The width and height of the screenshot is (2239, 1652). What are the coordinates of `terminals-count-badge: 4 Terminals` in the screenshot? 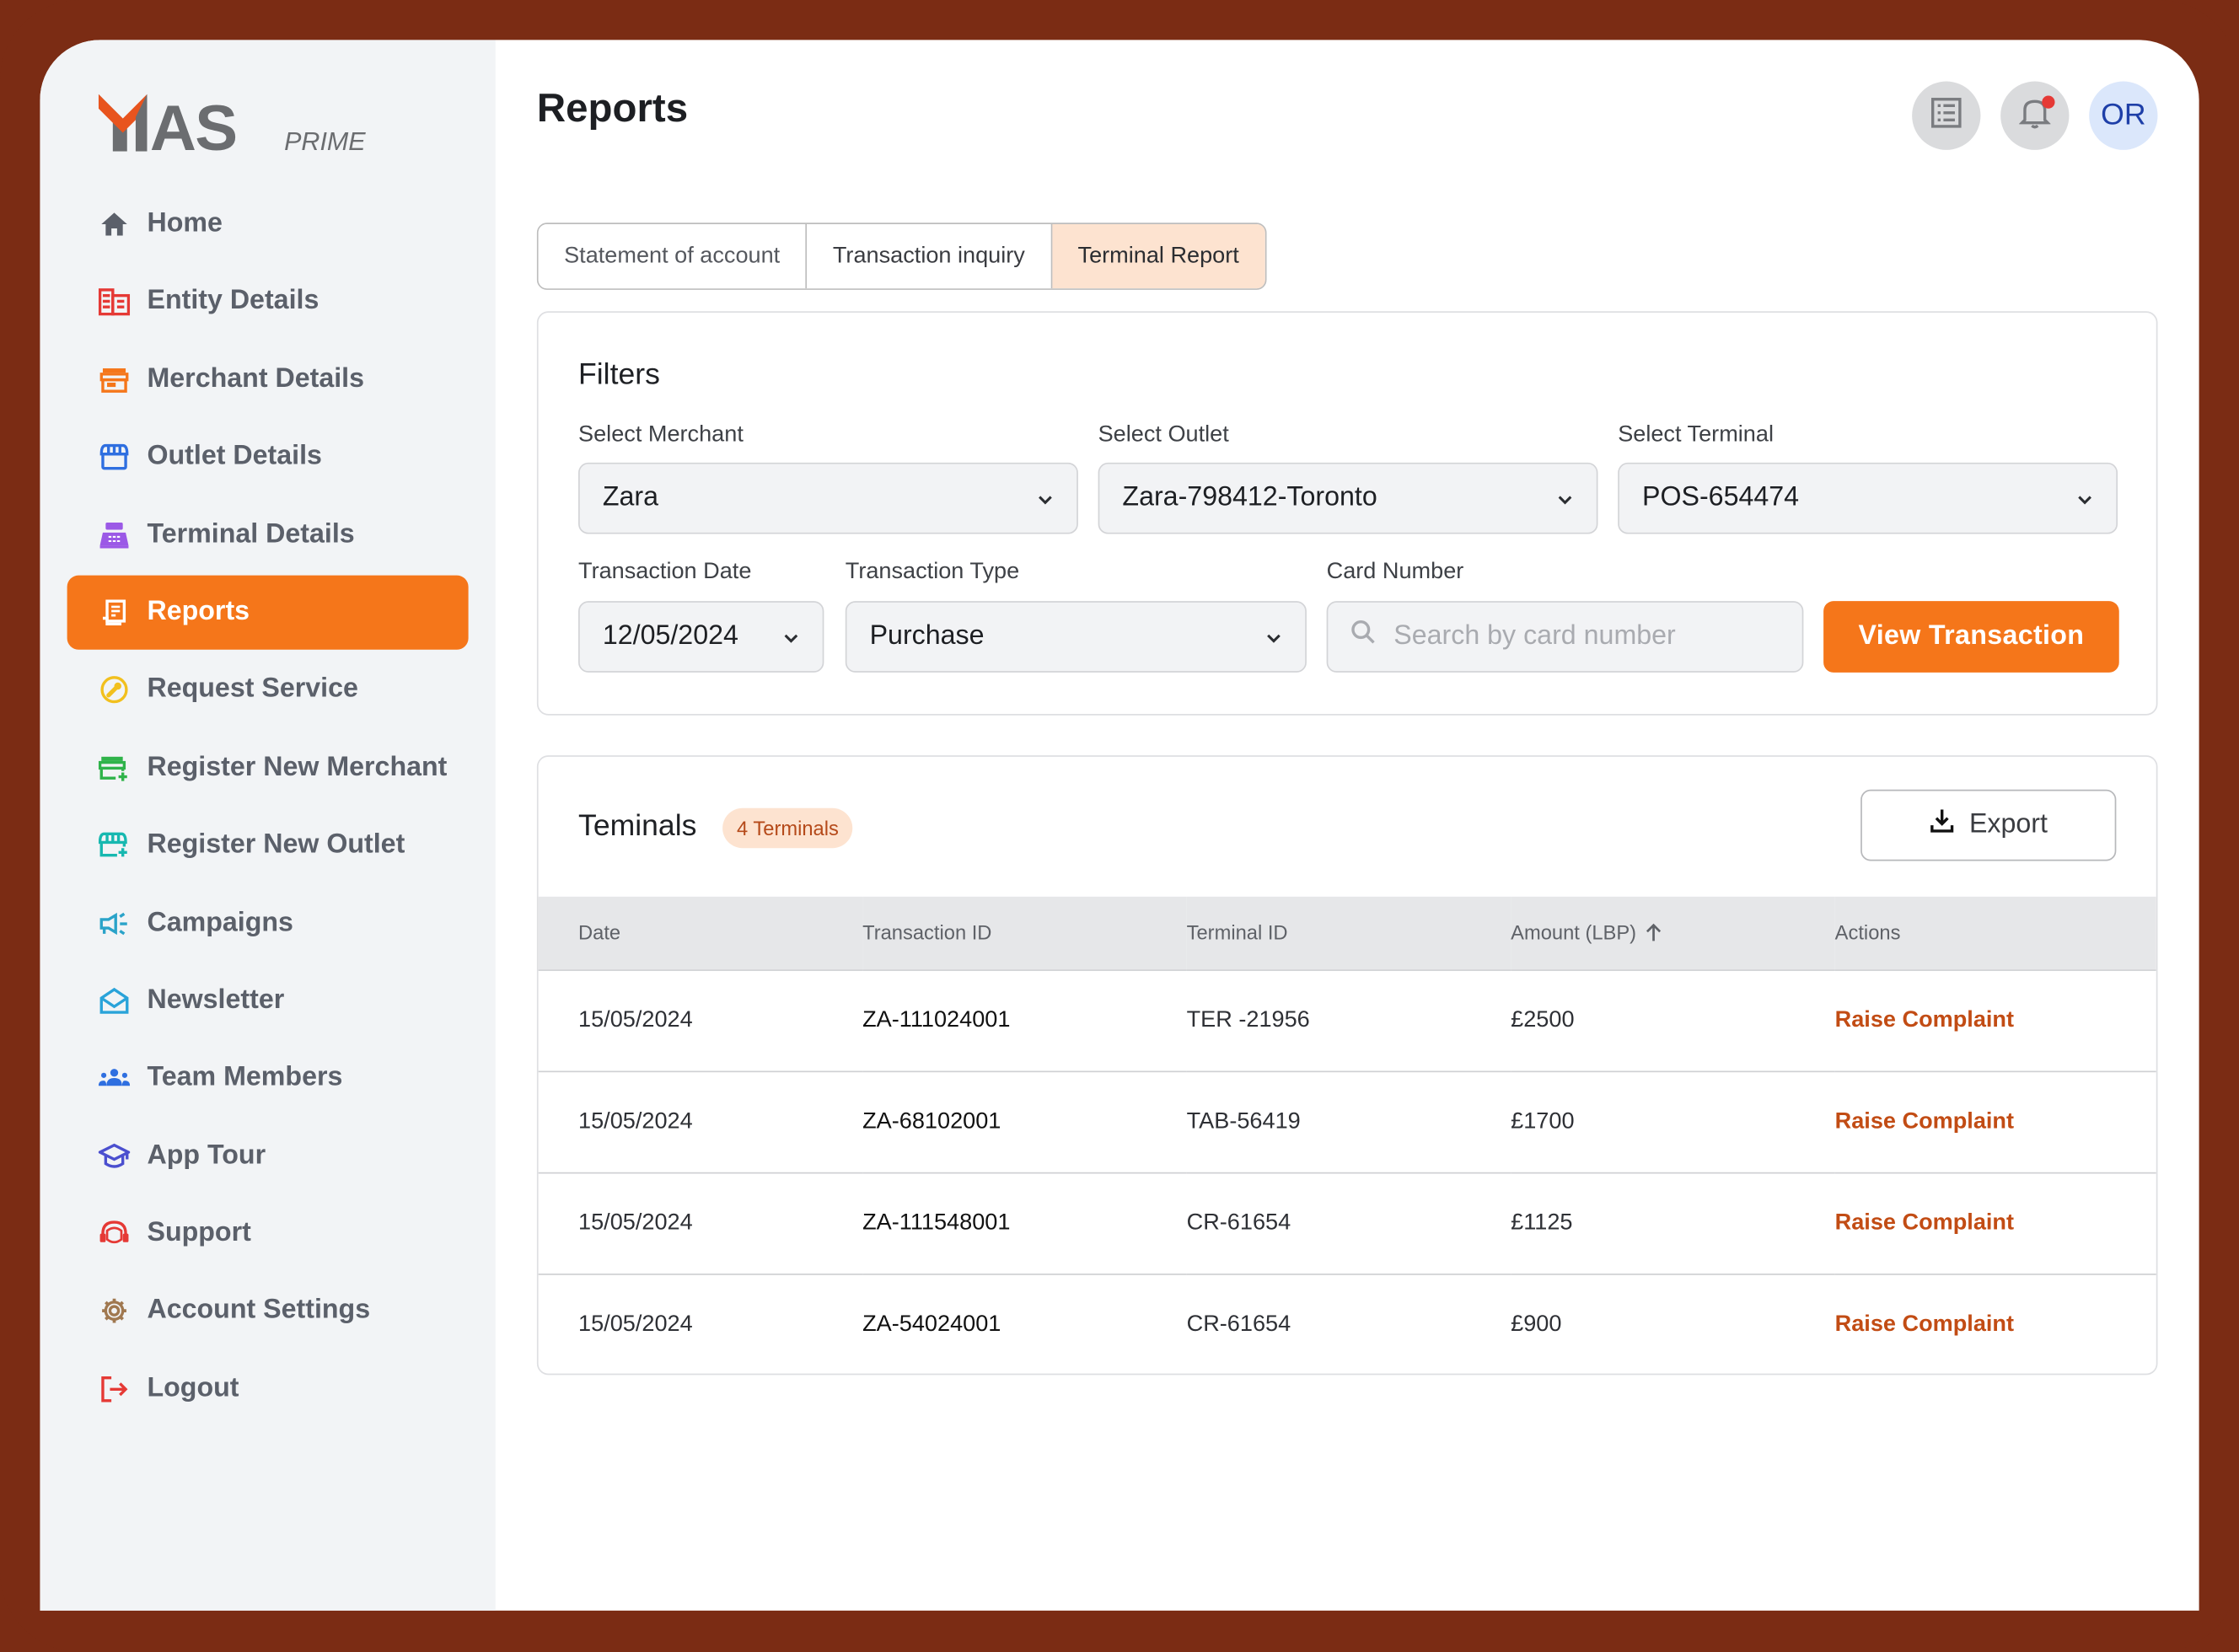 It's located at (788, 828).